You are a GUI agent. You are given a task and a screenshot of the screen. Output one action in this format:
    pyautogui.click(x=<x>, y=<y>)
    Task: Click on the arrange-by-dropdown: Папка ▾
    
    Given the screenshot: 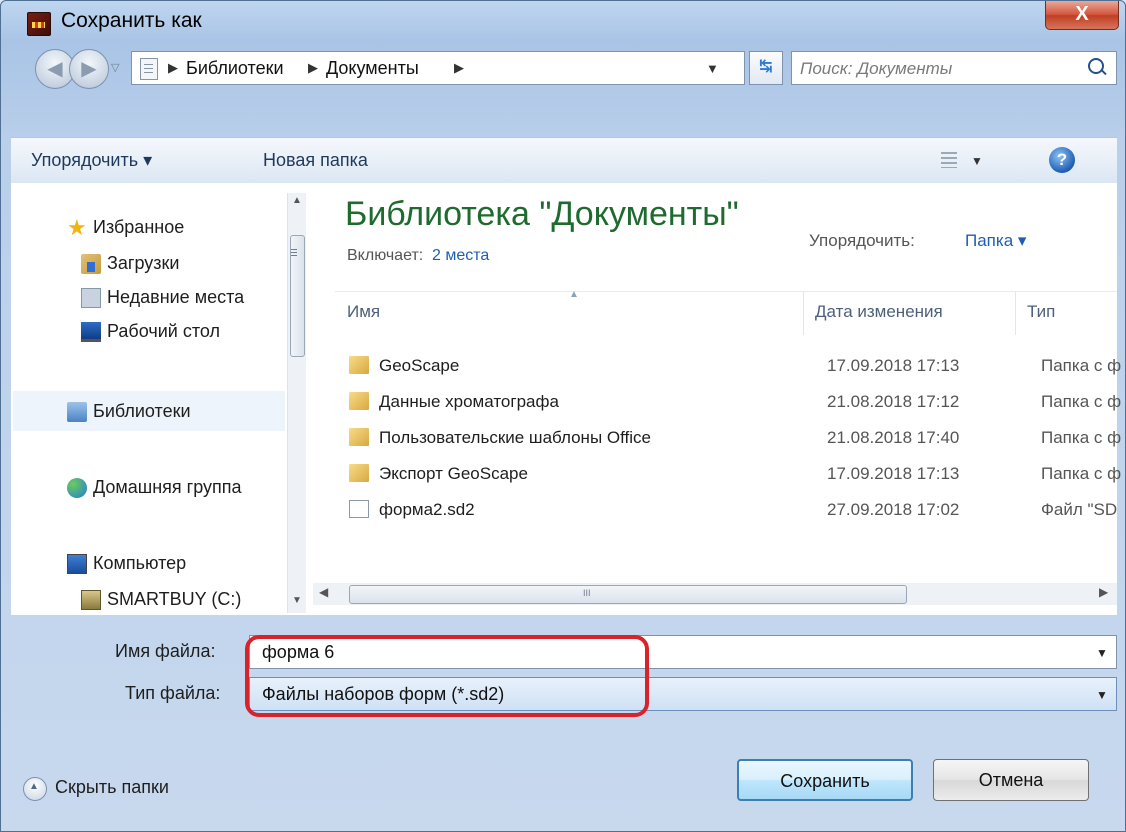 What is the action you would take?
    pyautogui.click(x=995, y=241)
    